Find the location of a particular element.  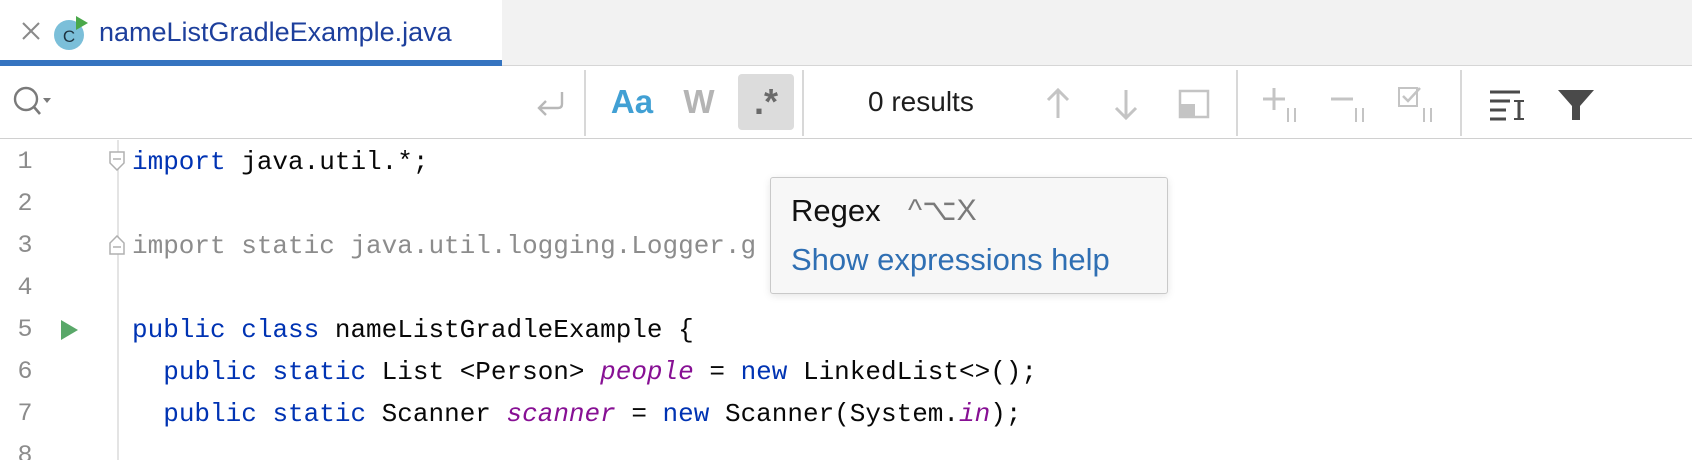

code-line-1: import java.util.*; is located at coordinates (280, 162).